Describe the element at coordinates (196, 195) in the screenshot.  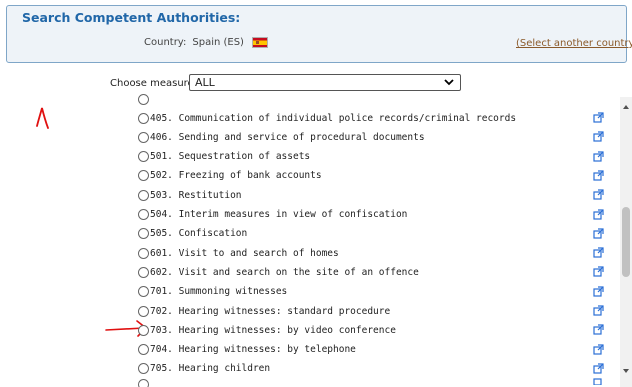
I see `list-item-label: 503. Restitution` at that location.